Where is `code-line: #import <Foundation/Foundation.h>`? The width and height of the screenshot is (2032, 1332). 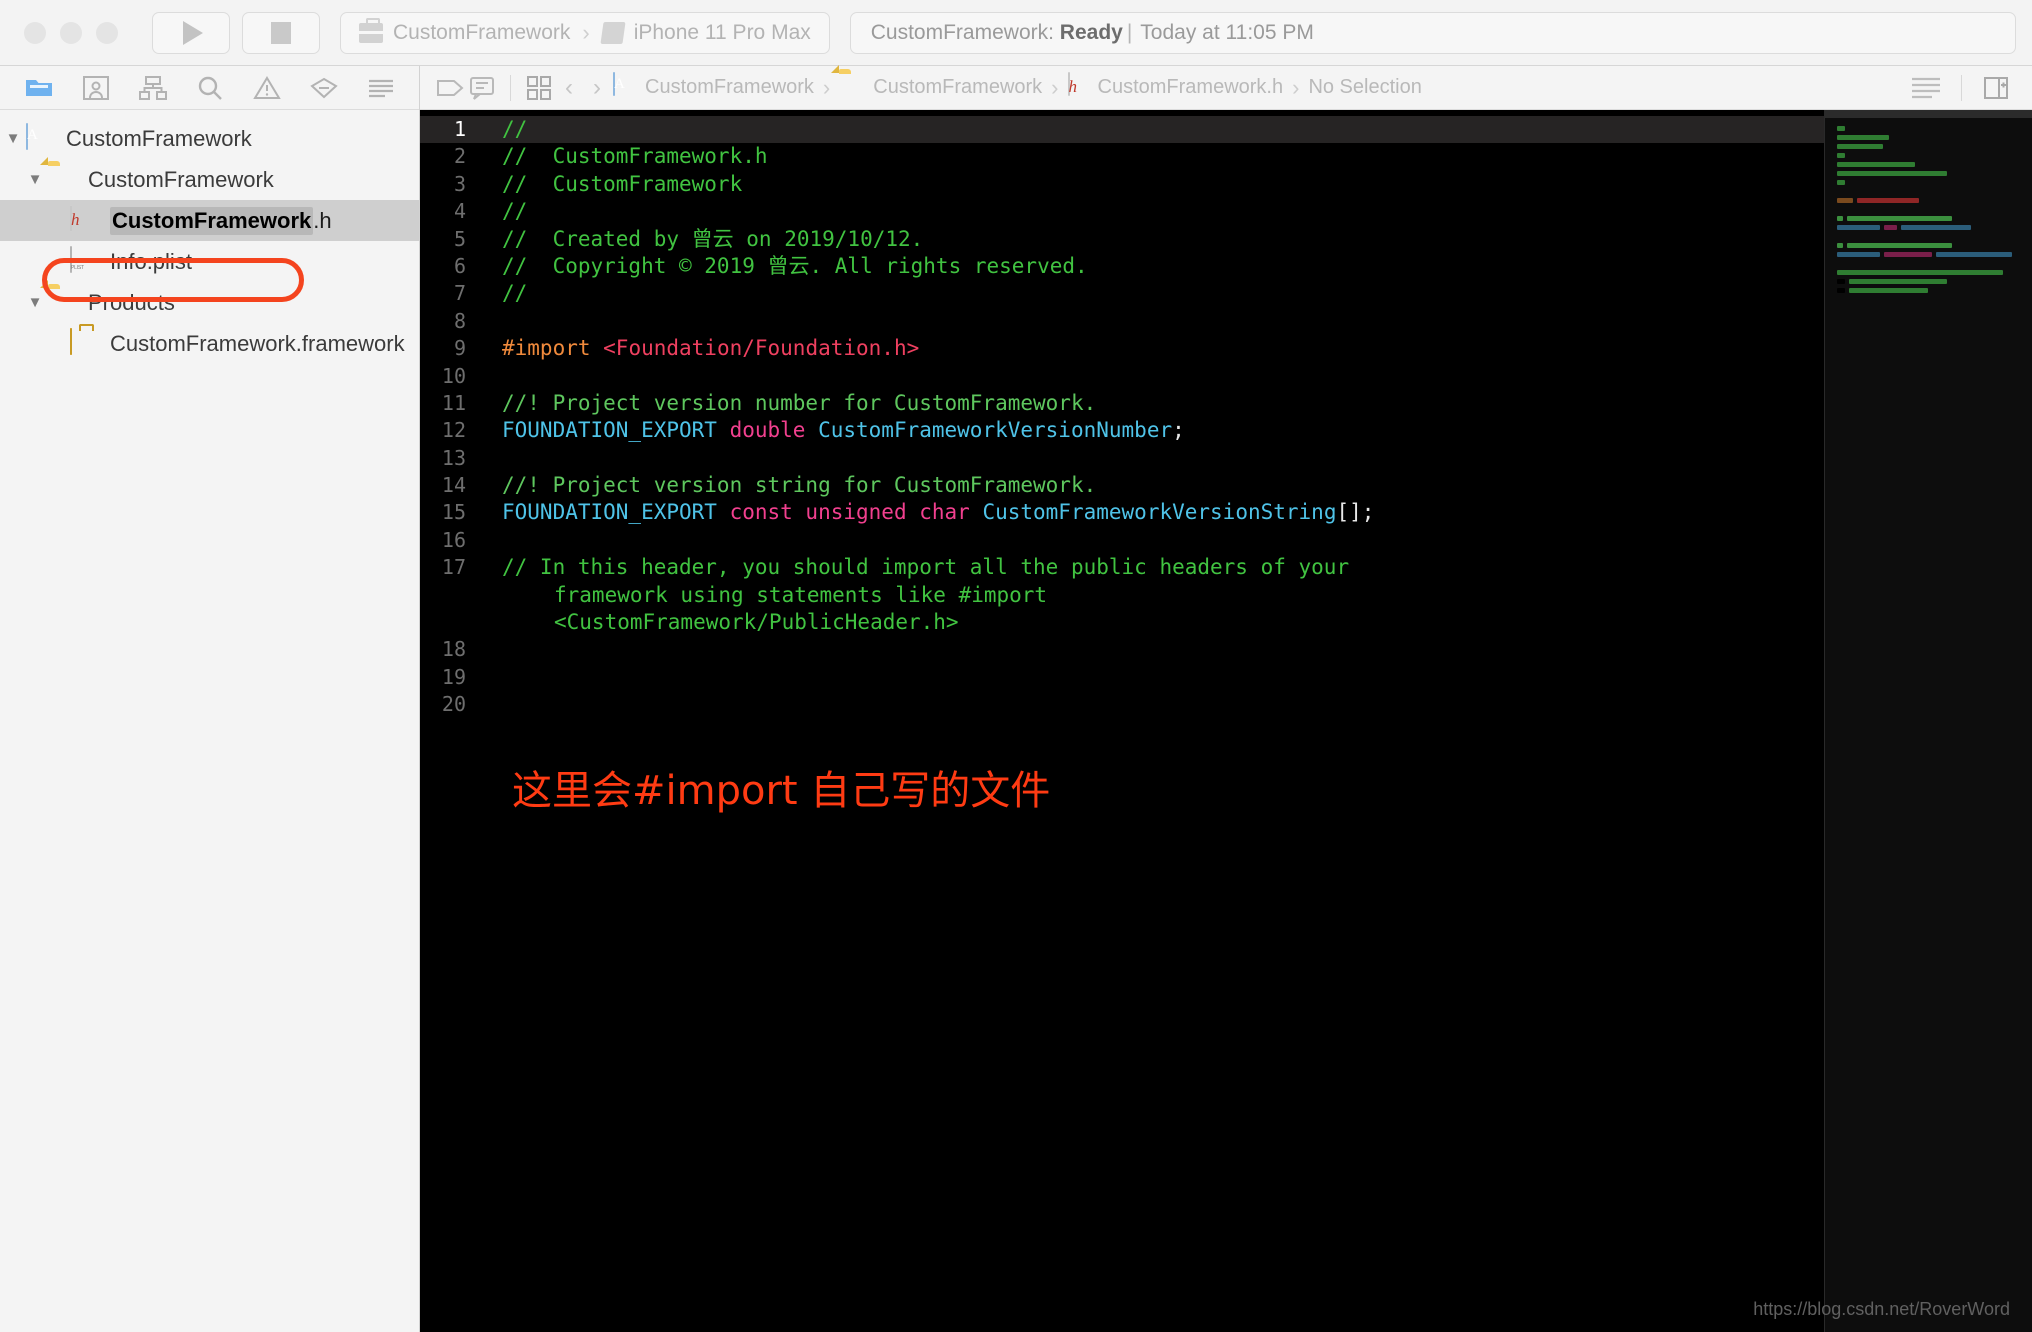 code-line: #import <Foundation/Foundation.h> is located at coordinates (1163, 348).